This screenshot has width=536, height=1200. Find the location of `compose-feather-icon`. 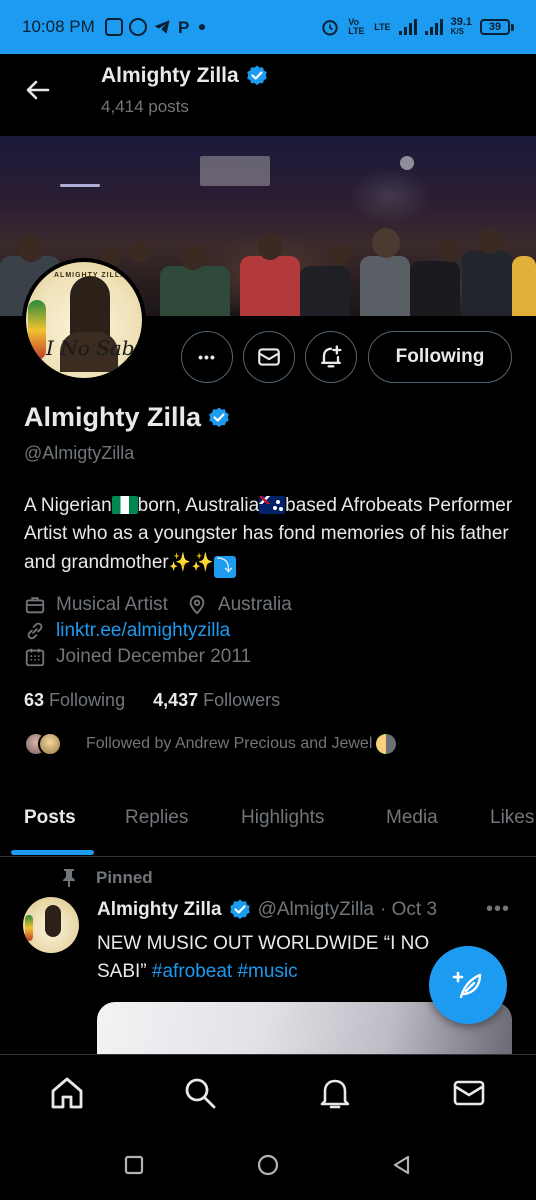

compose-feather-icon is located at coordinates (467, 985).